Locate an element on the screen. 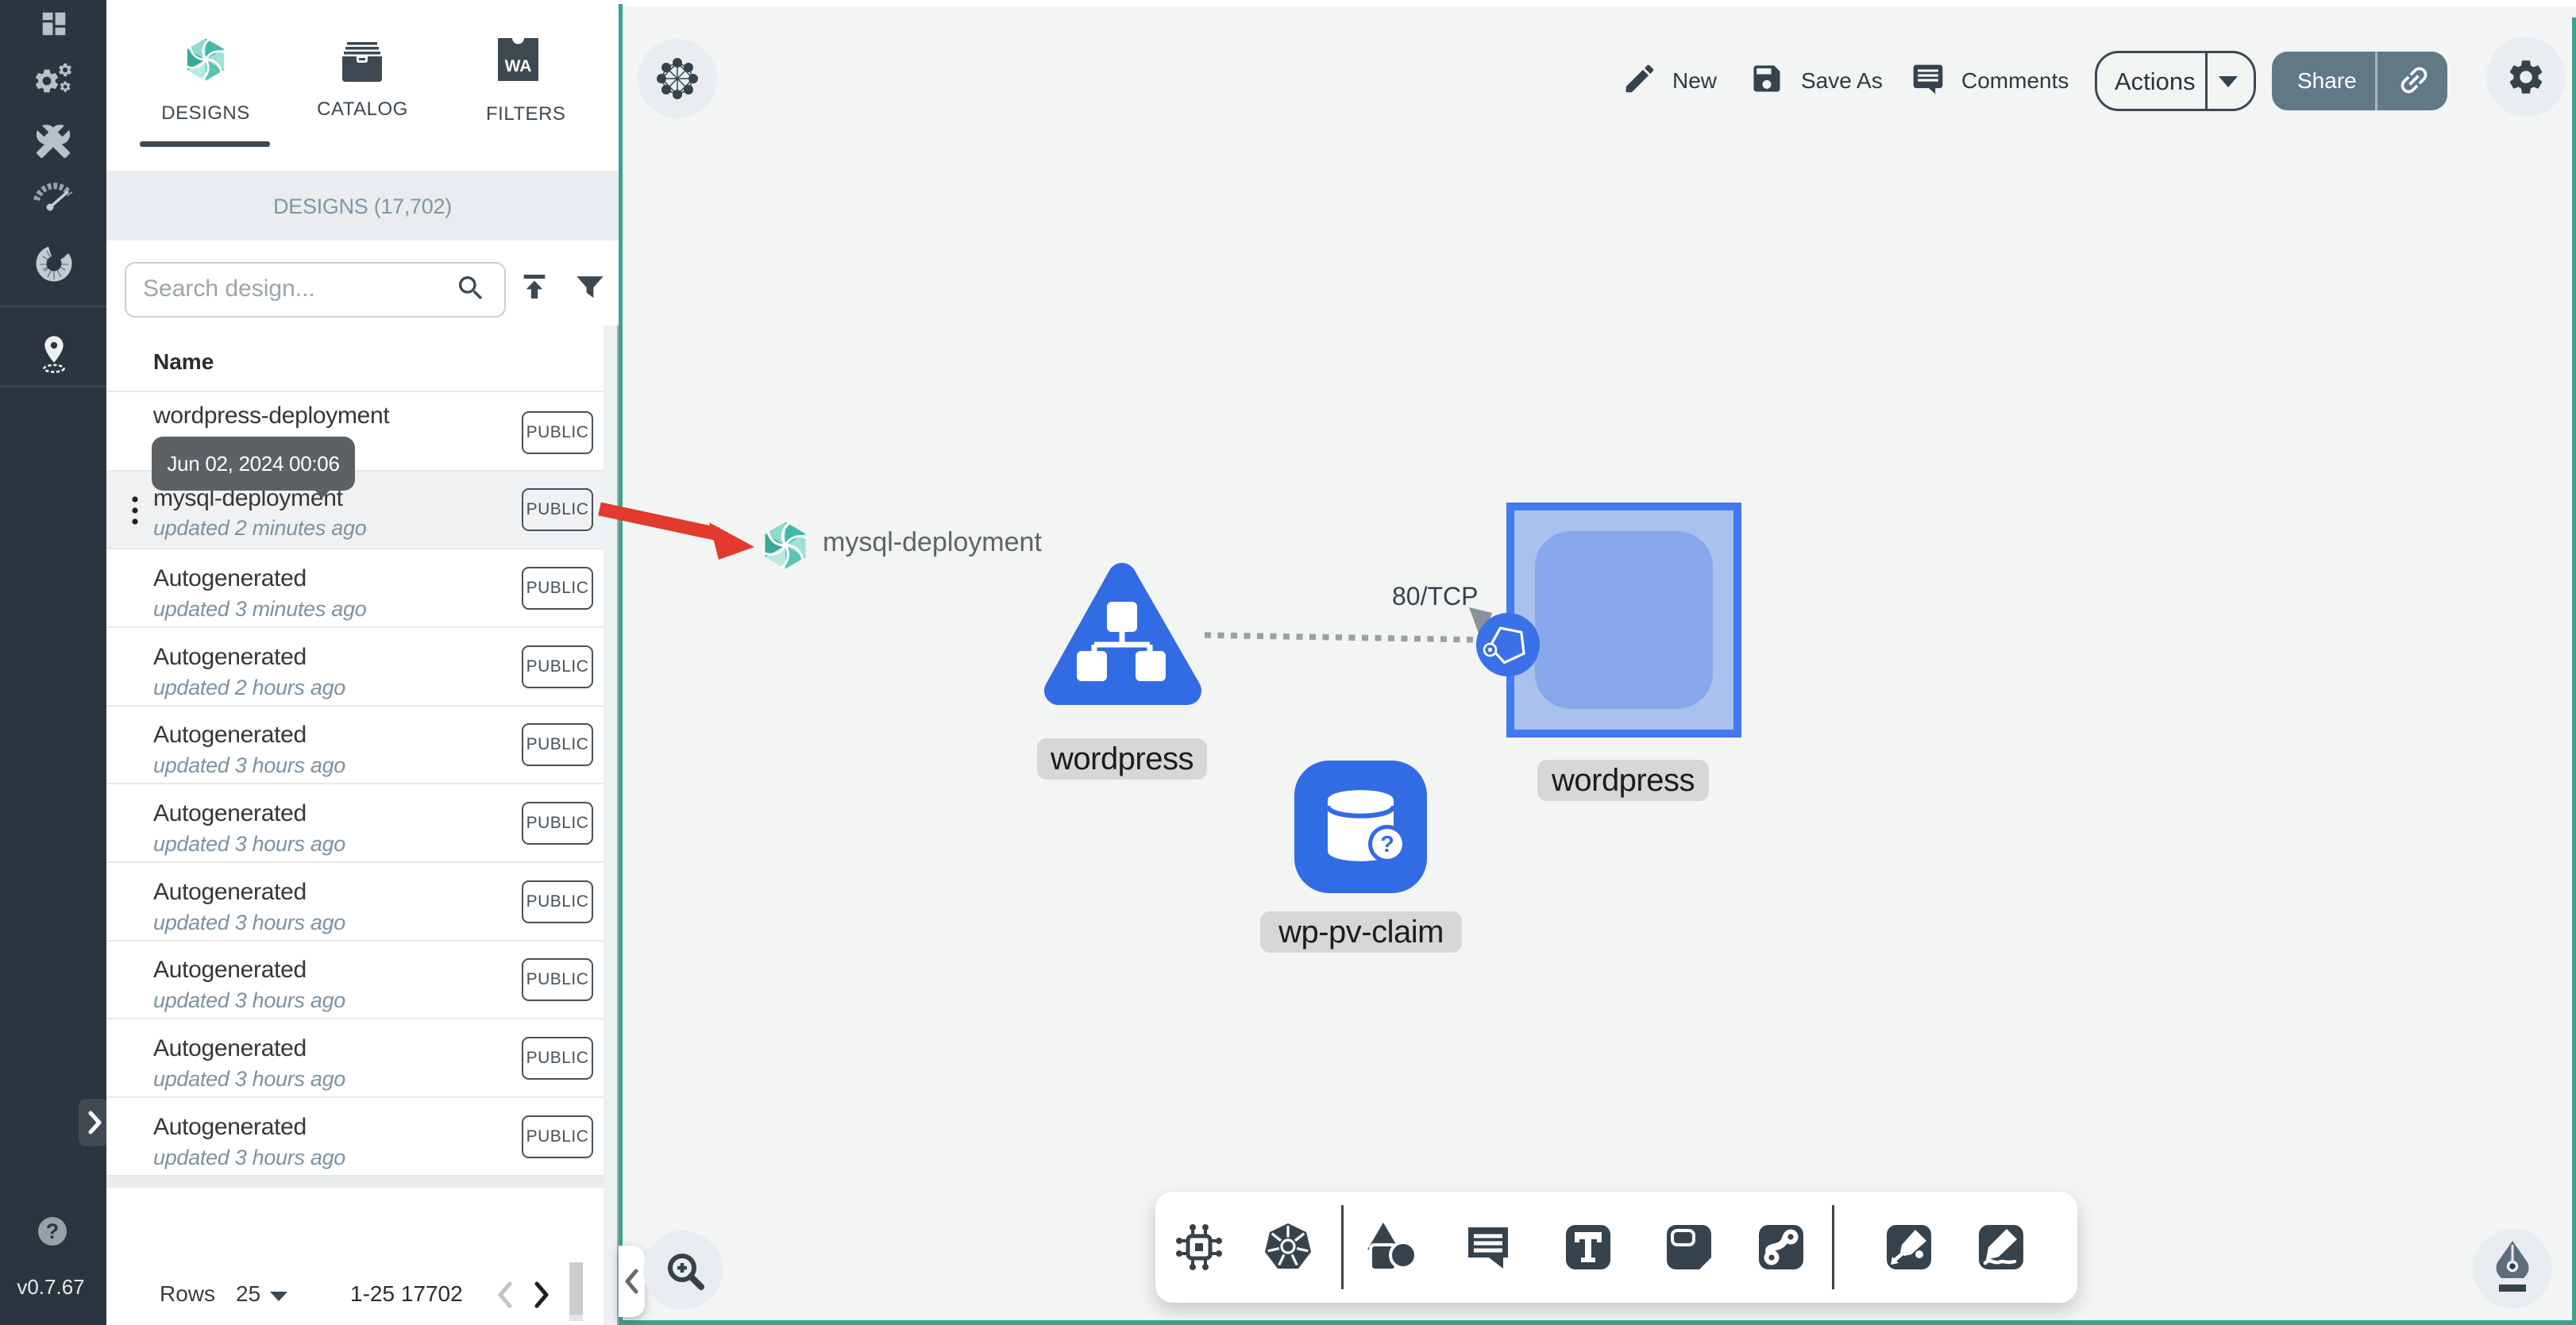 The width and height of the screenshot is (2576, 1325). svg-text: WA is located at coordinates (518, 66).